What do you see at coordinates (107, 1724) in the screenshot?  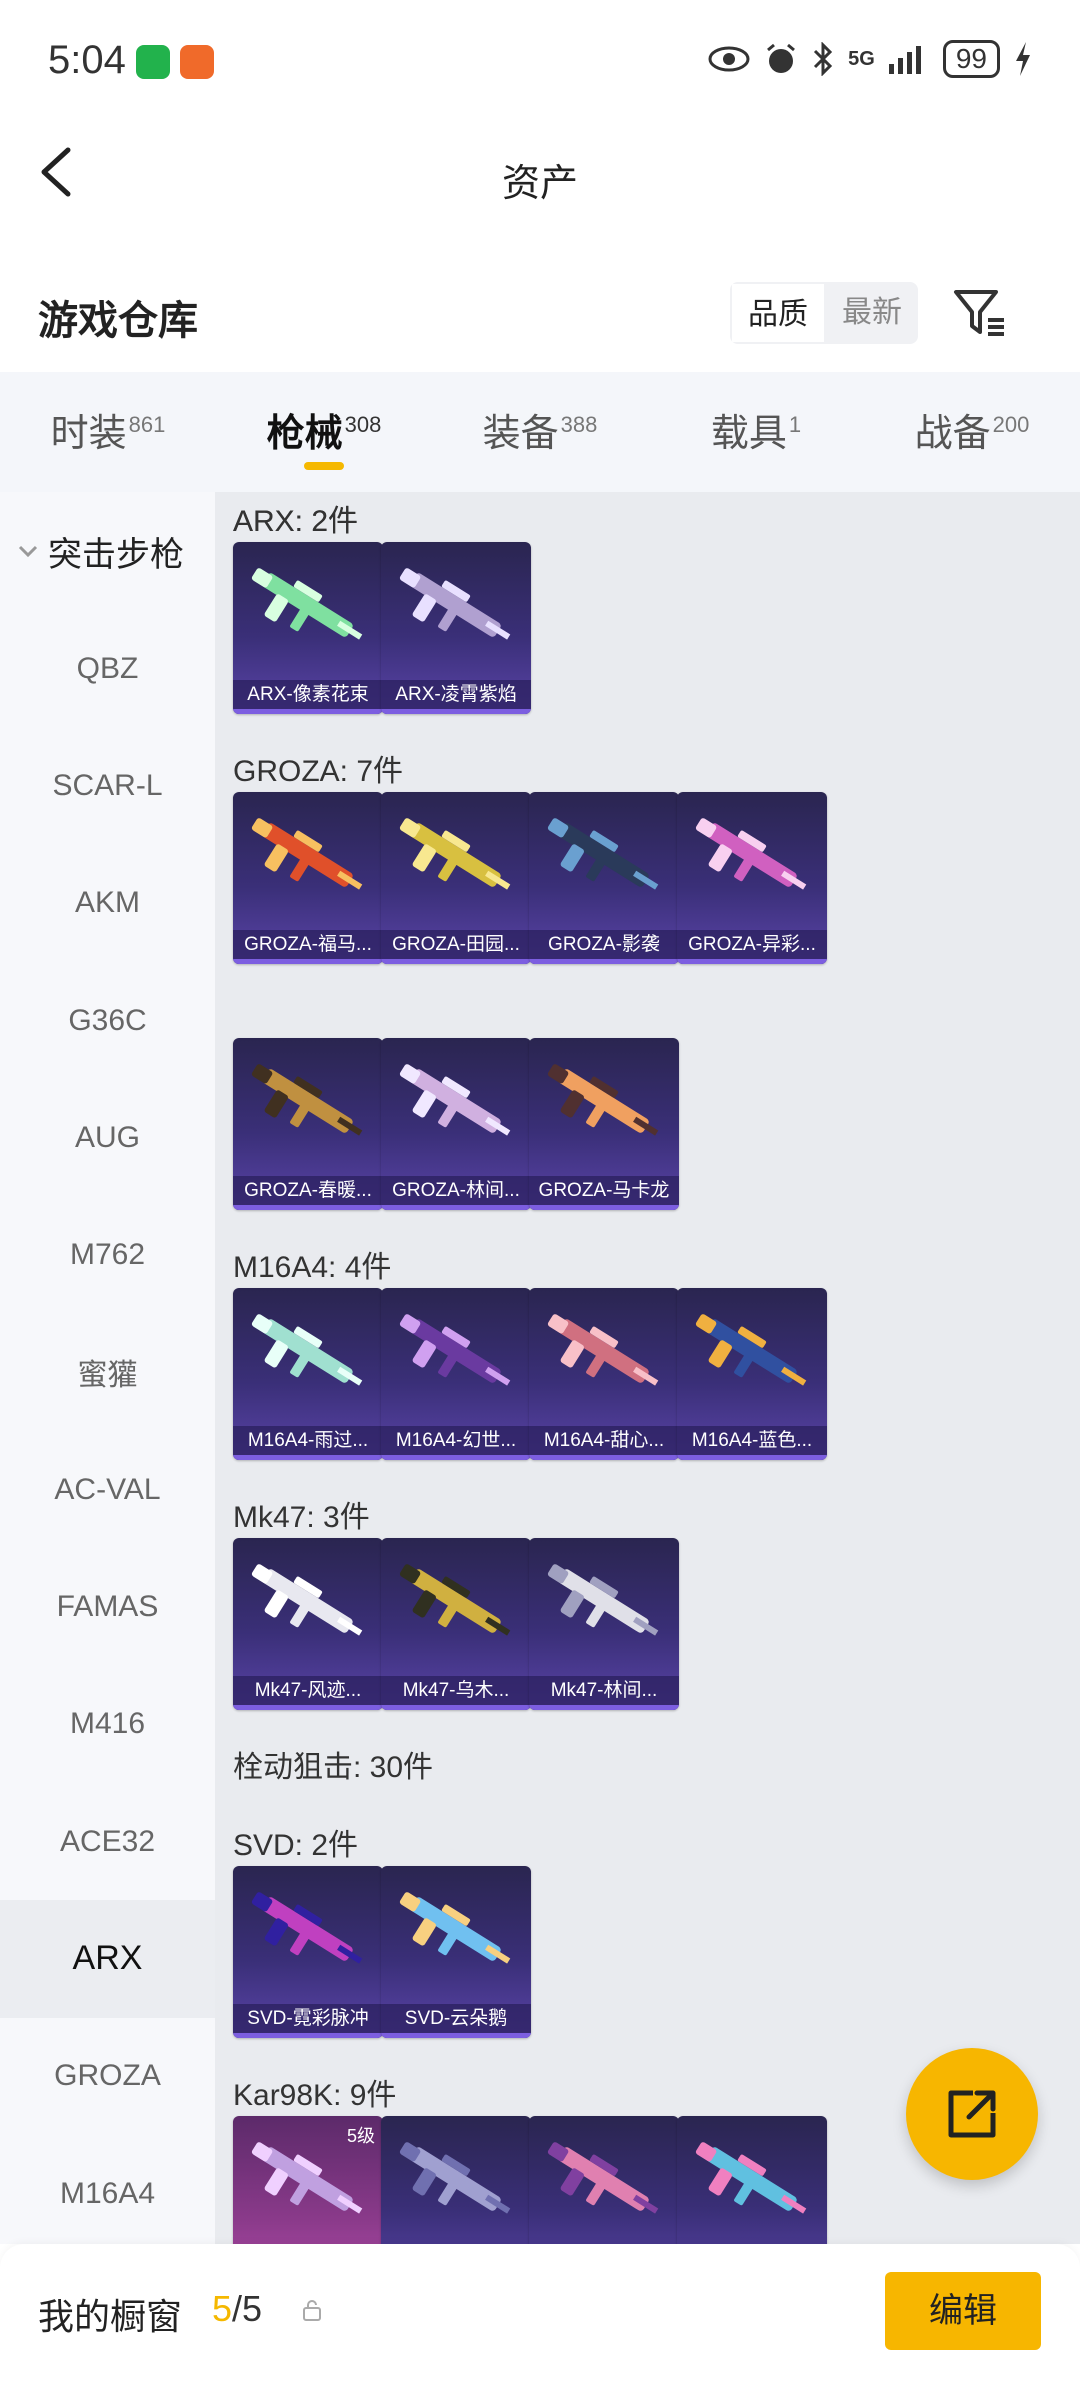 I see `sidebar-item-m416: M416` at bounding box center [107, 1724].